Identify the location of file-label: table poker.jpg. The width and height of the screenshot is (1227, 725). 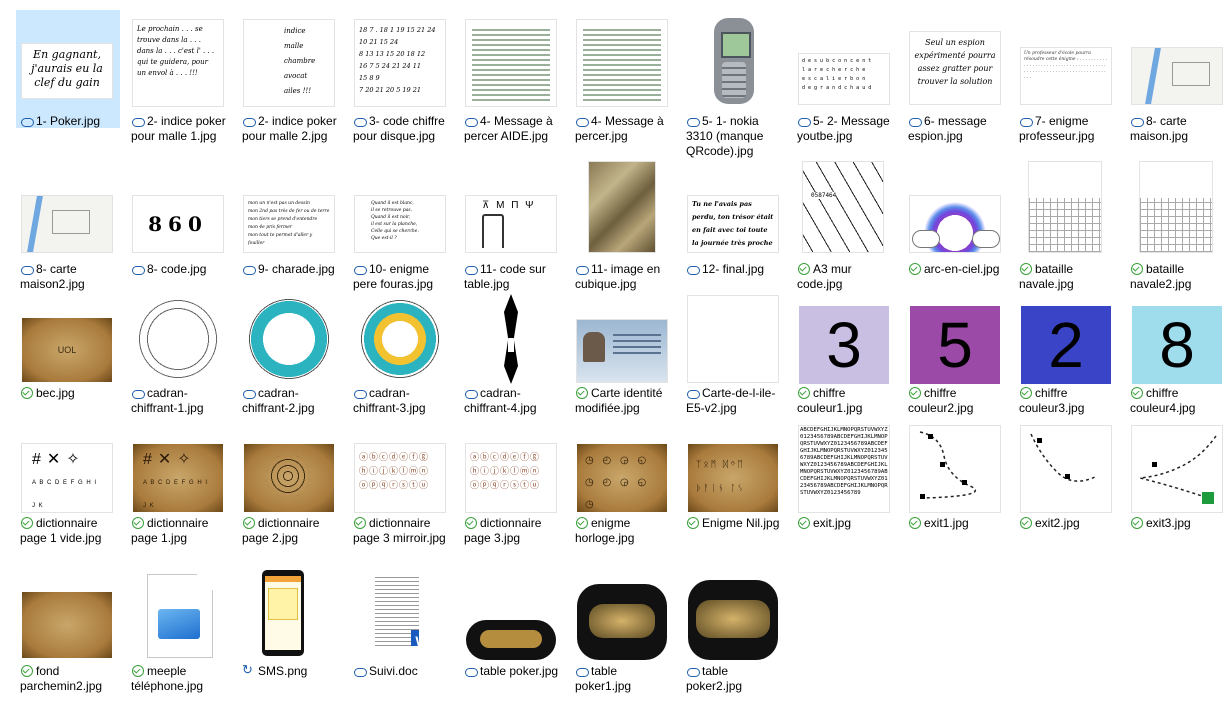
(514, 671).